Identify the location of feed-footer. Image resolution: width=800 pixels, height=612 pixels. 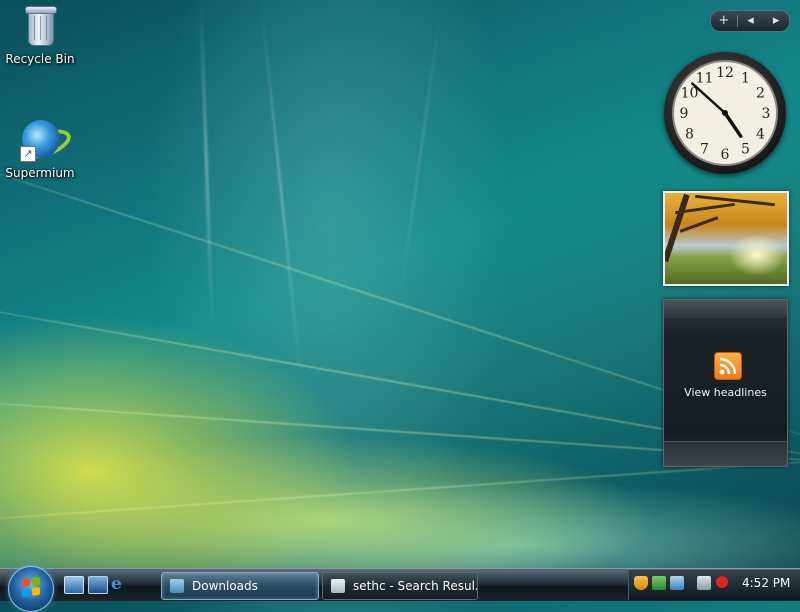
(725, 453).